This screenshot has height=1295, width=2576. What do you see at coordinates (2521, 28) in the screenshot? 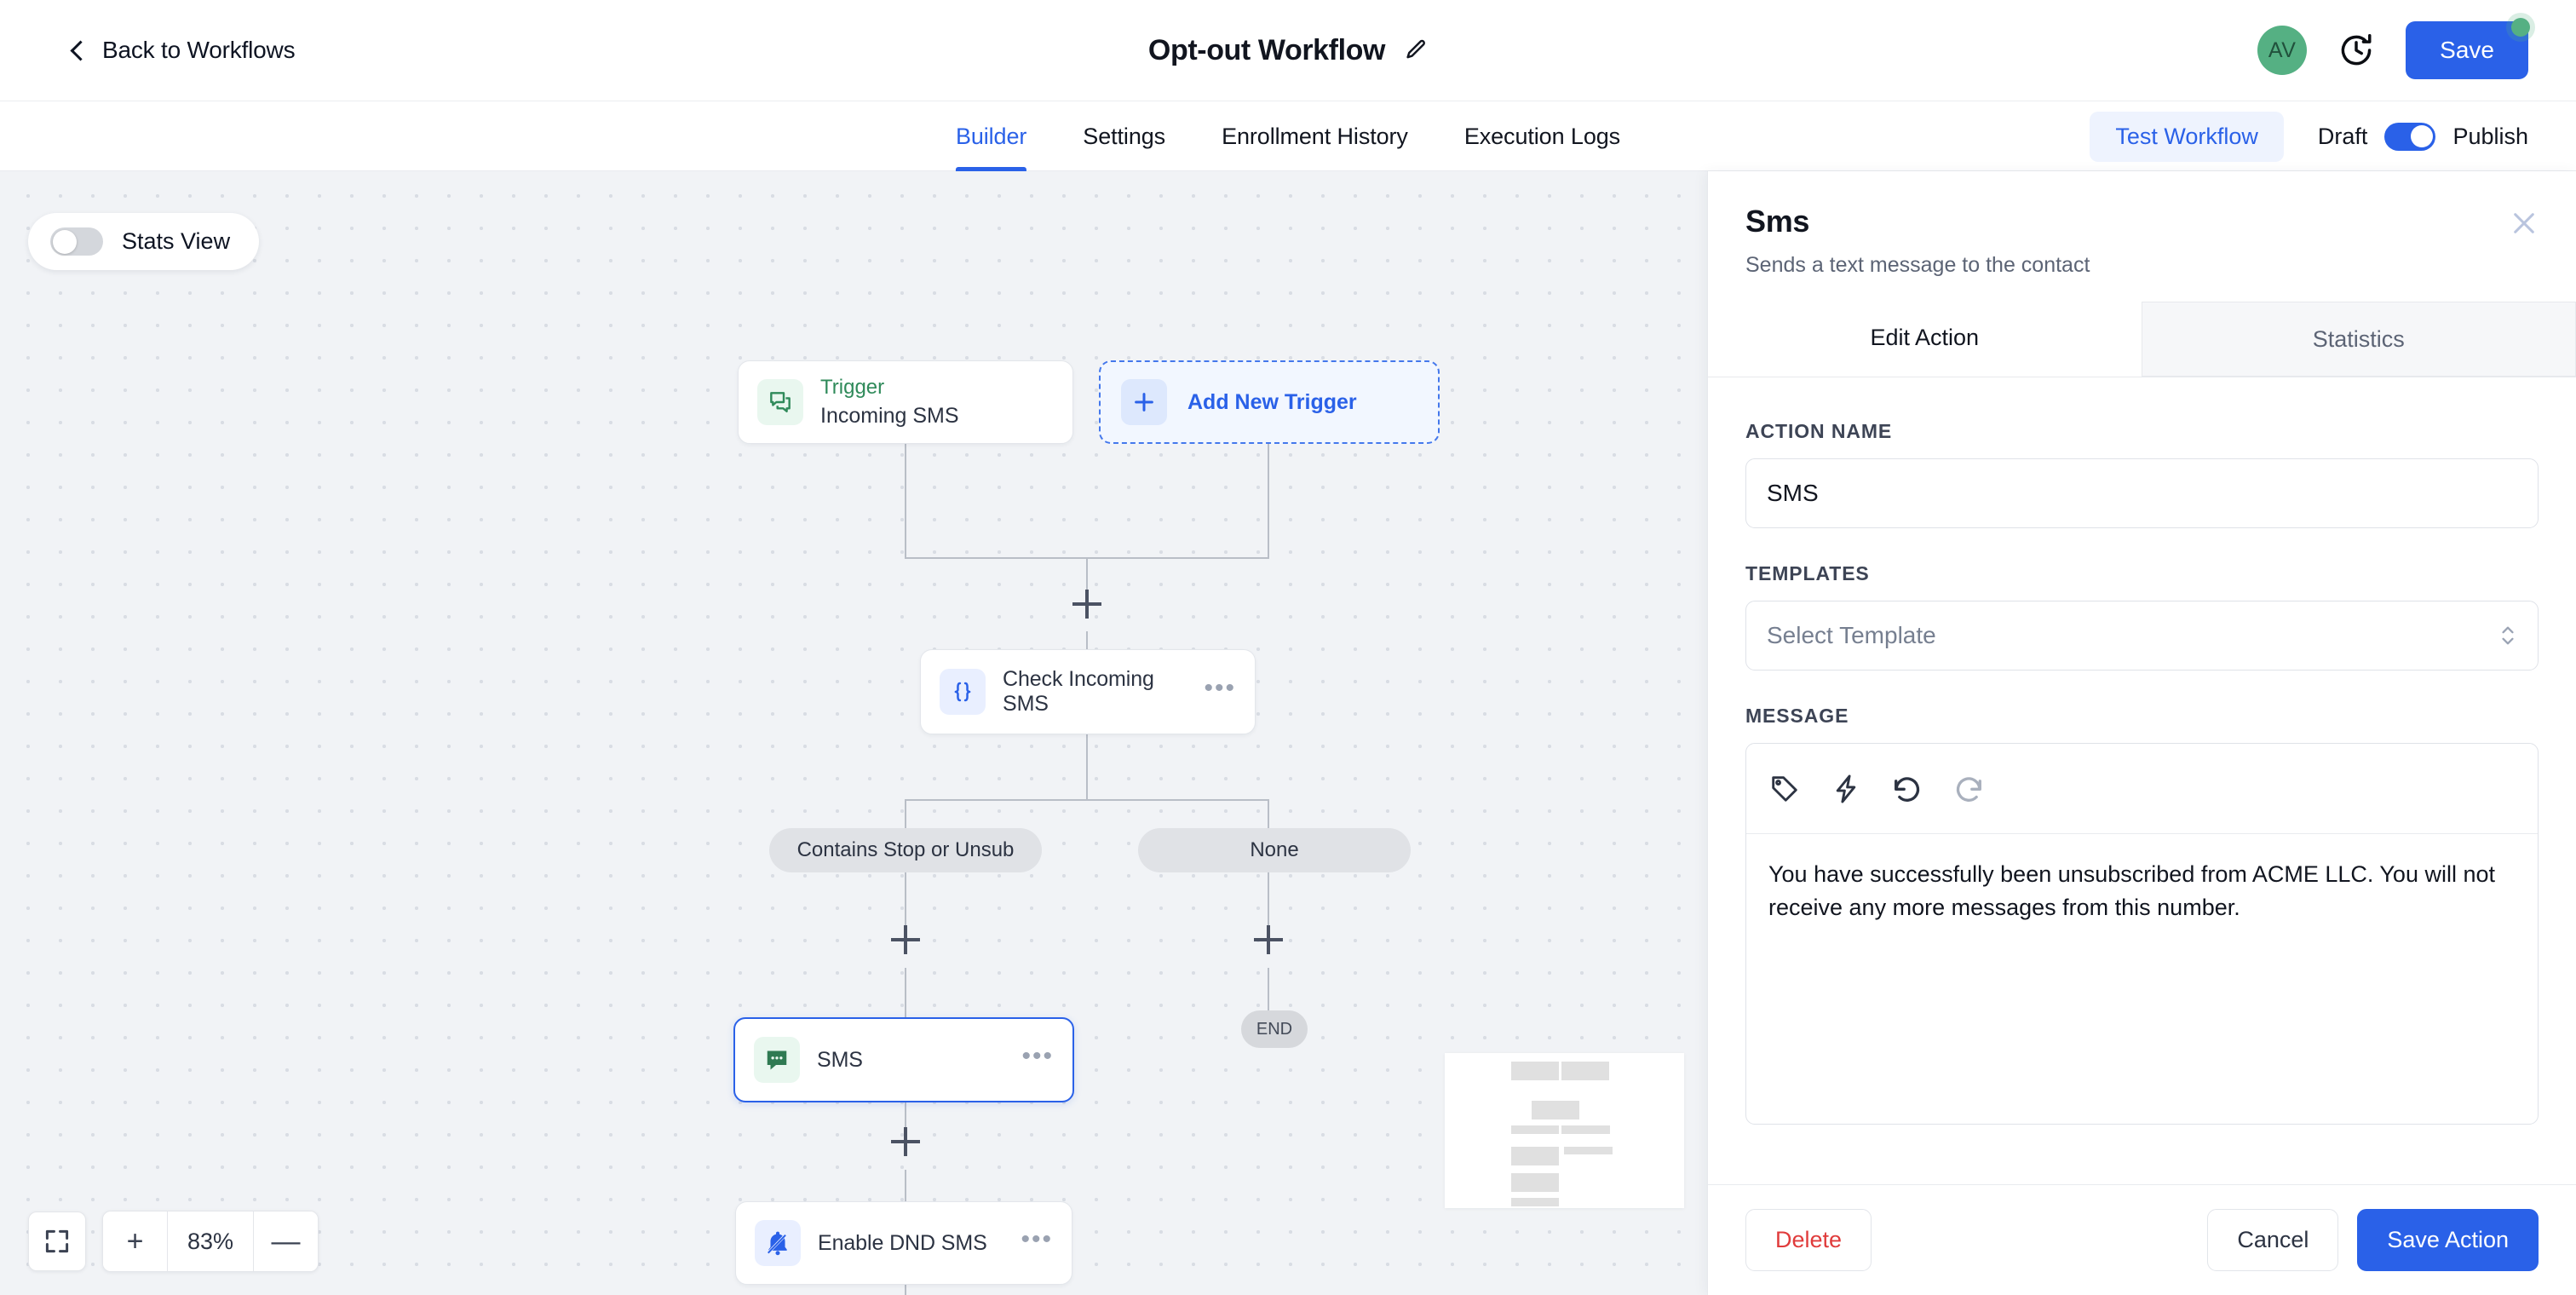
I see `unsaved-changes-indicator` at bounding box center [2521, 28].